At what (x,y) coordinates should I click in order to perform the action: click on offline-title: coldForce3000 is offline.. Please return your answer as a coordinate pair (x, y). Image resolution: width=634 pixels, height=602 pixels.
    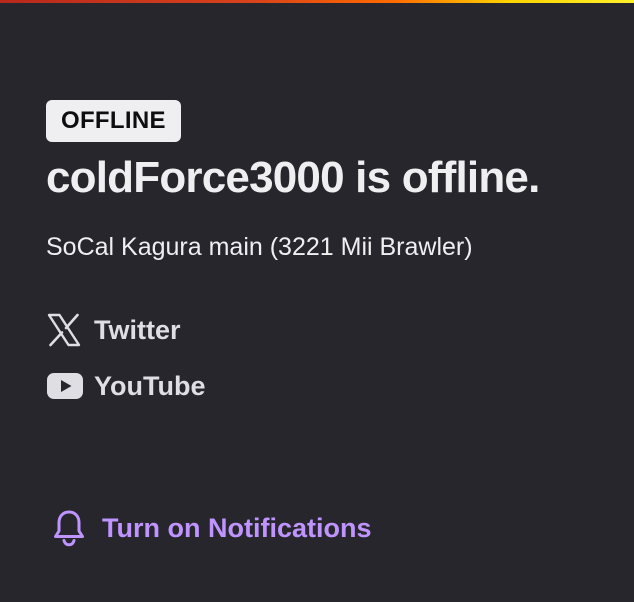
    Looking at the image, I should click on (293, 177).